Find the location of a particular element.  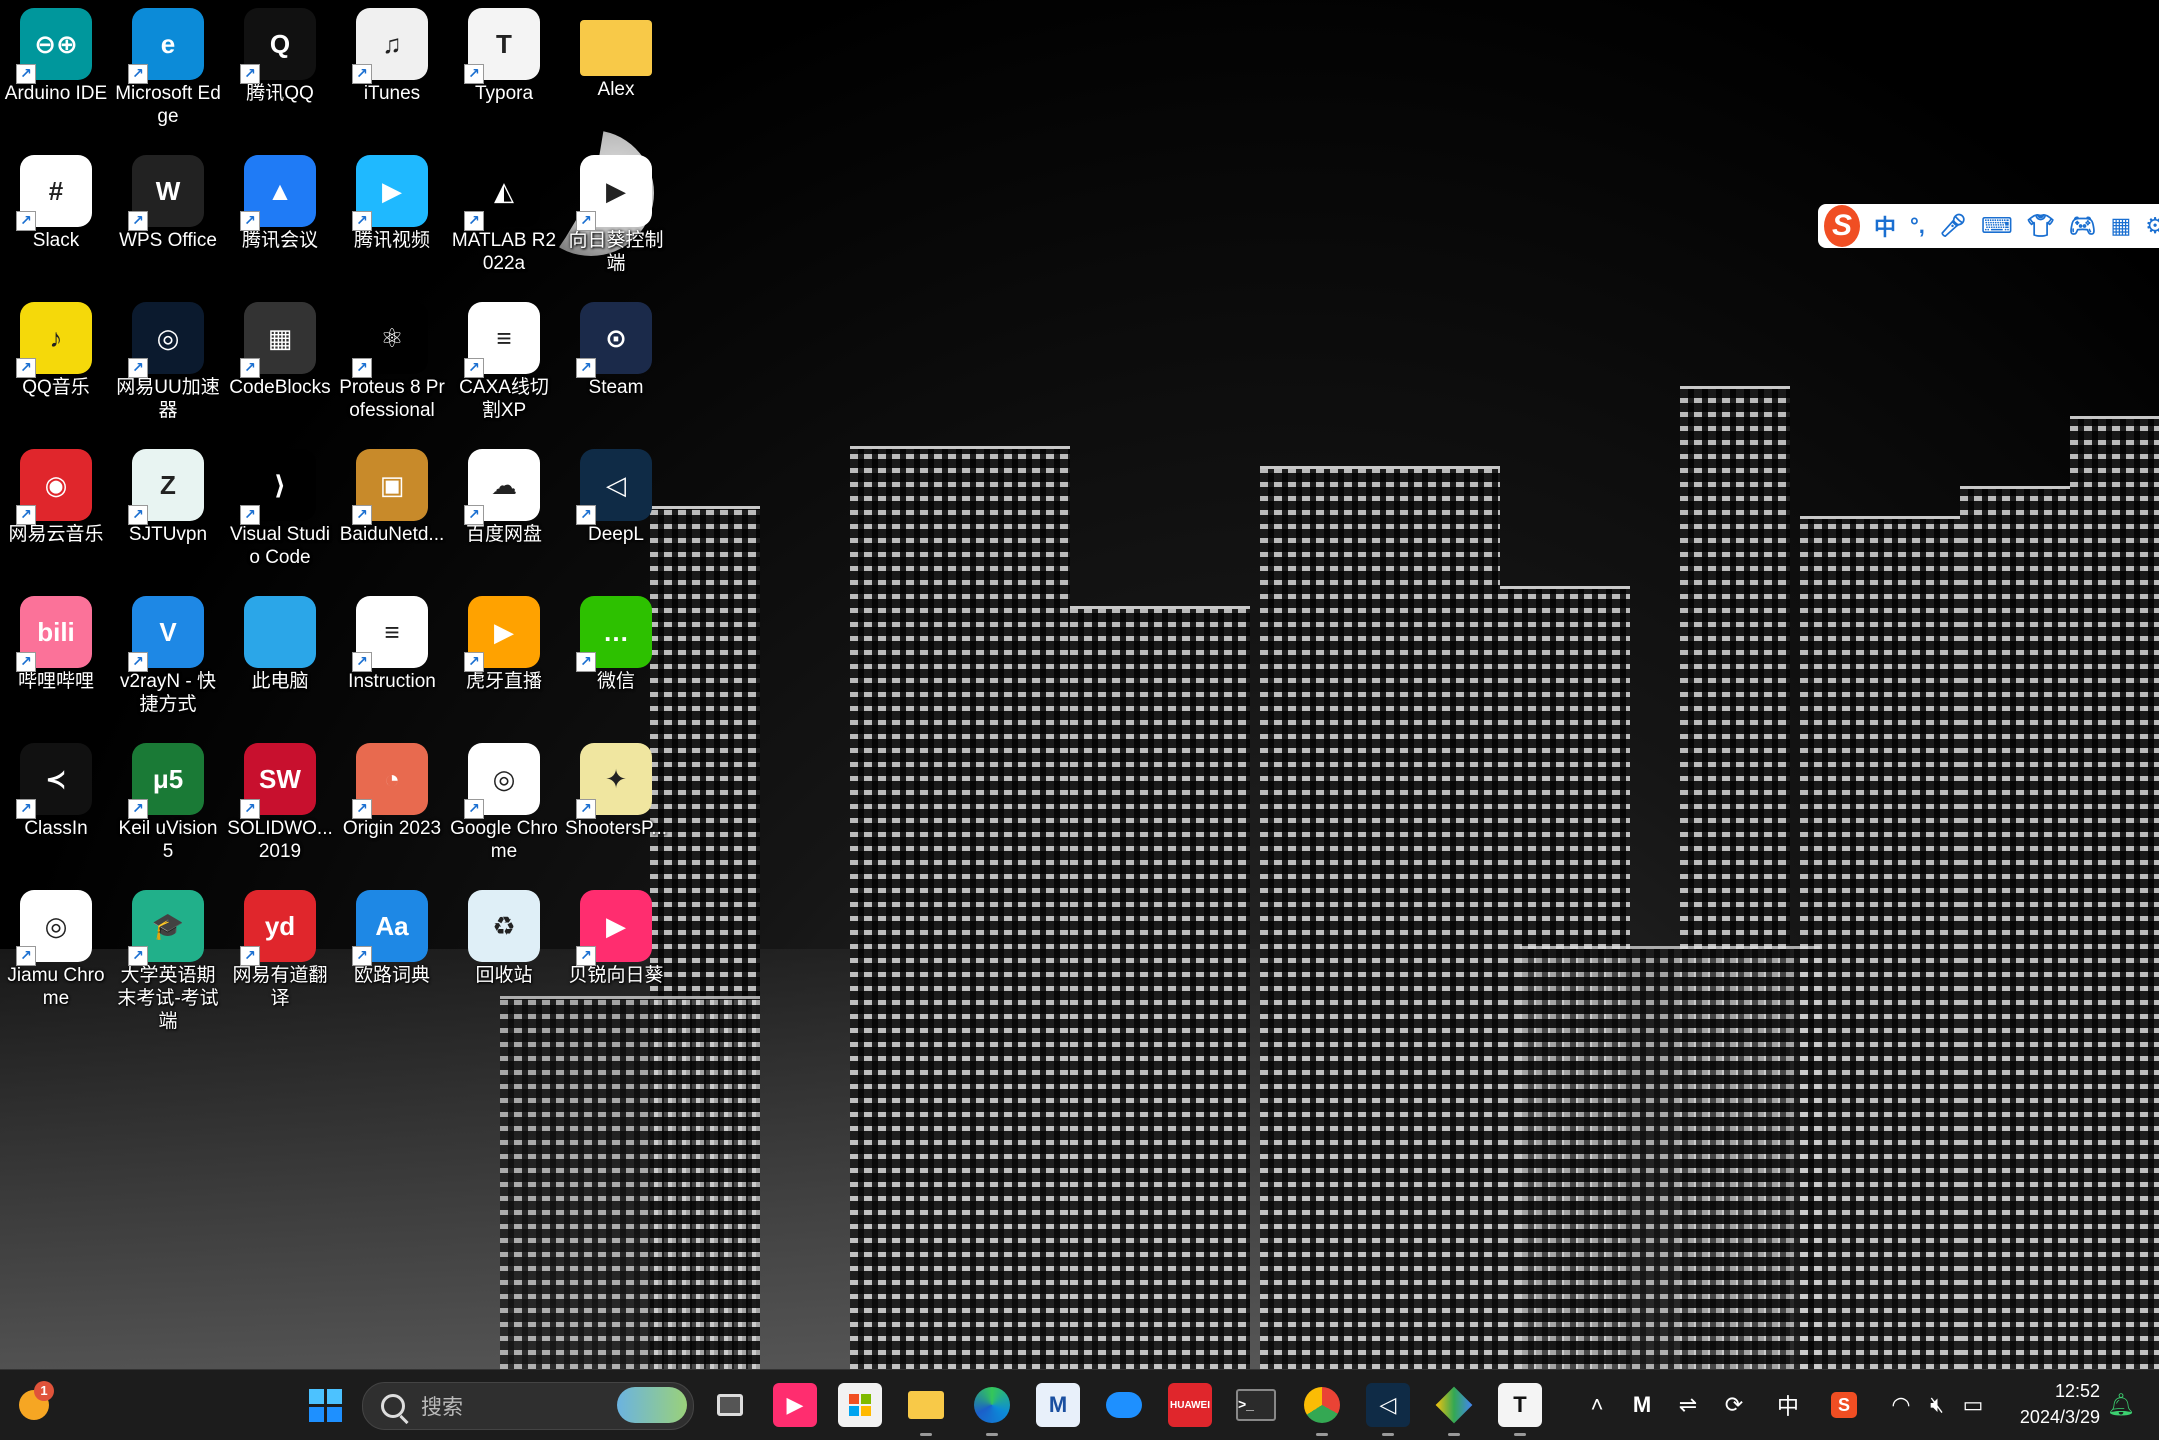

taskbar-microsoft-store is located at coordinates (860, 1405).